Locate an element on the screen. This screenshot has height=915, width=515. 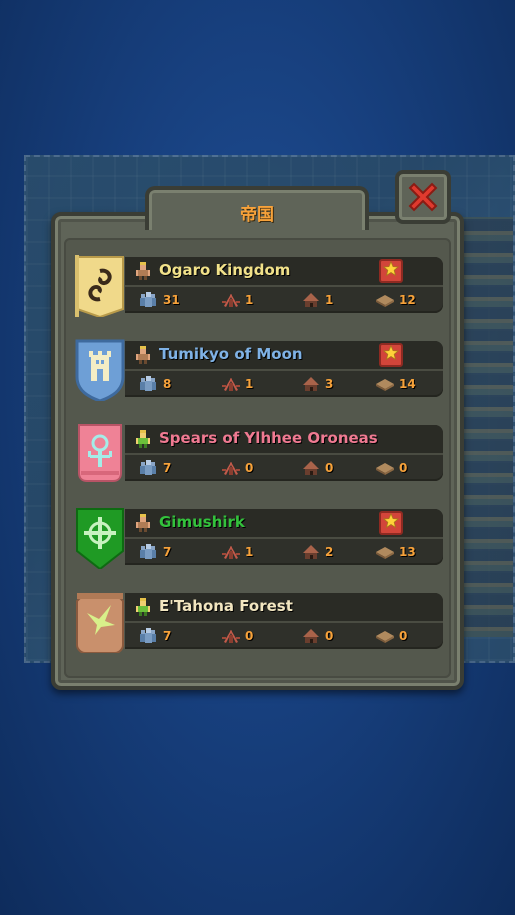
villages-stat: 2 is located at coordinates (317, 552).